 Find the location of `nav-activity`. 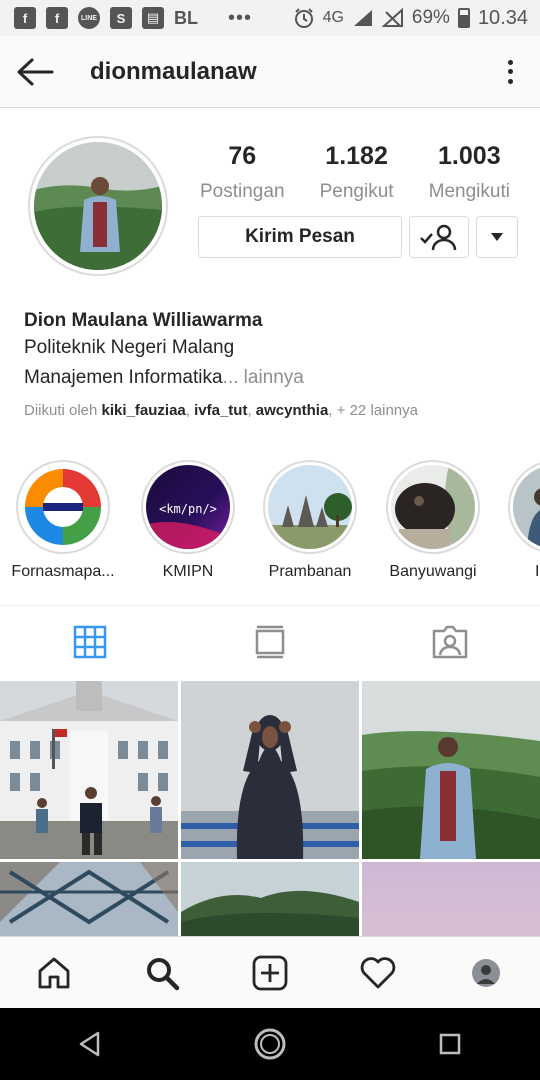

nav-activity is located at coordinates (378, 972).